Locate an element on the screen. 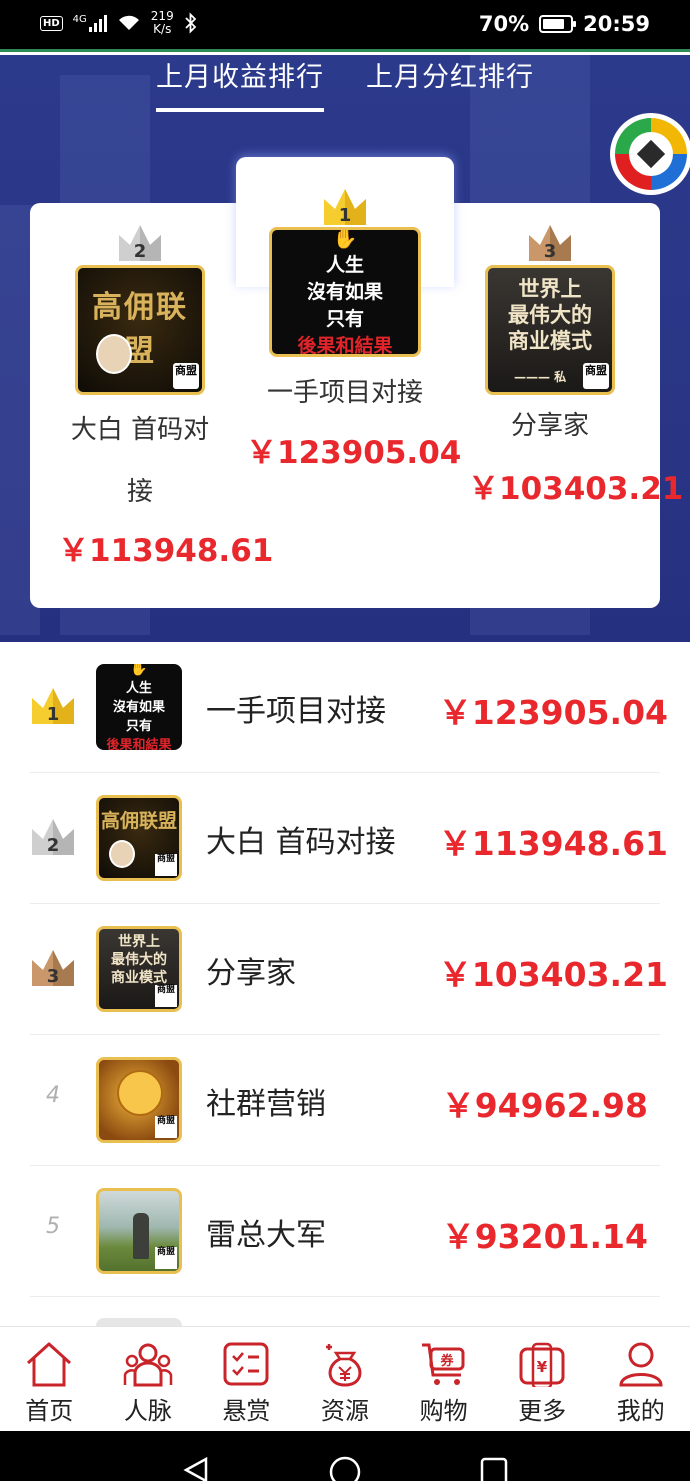  avatar-hand-icon: ✋ is located at coordinates (345, 238).